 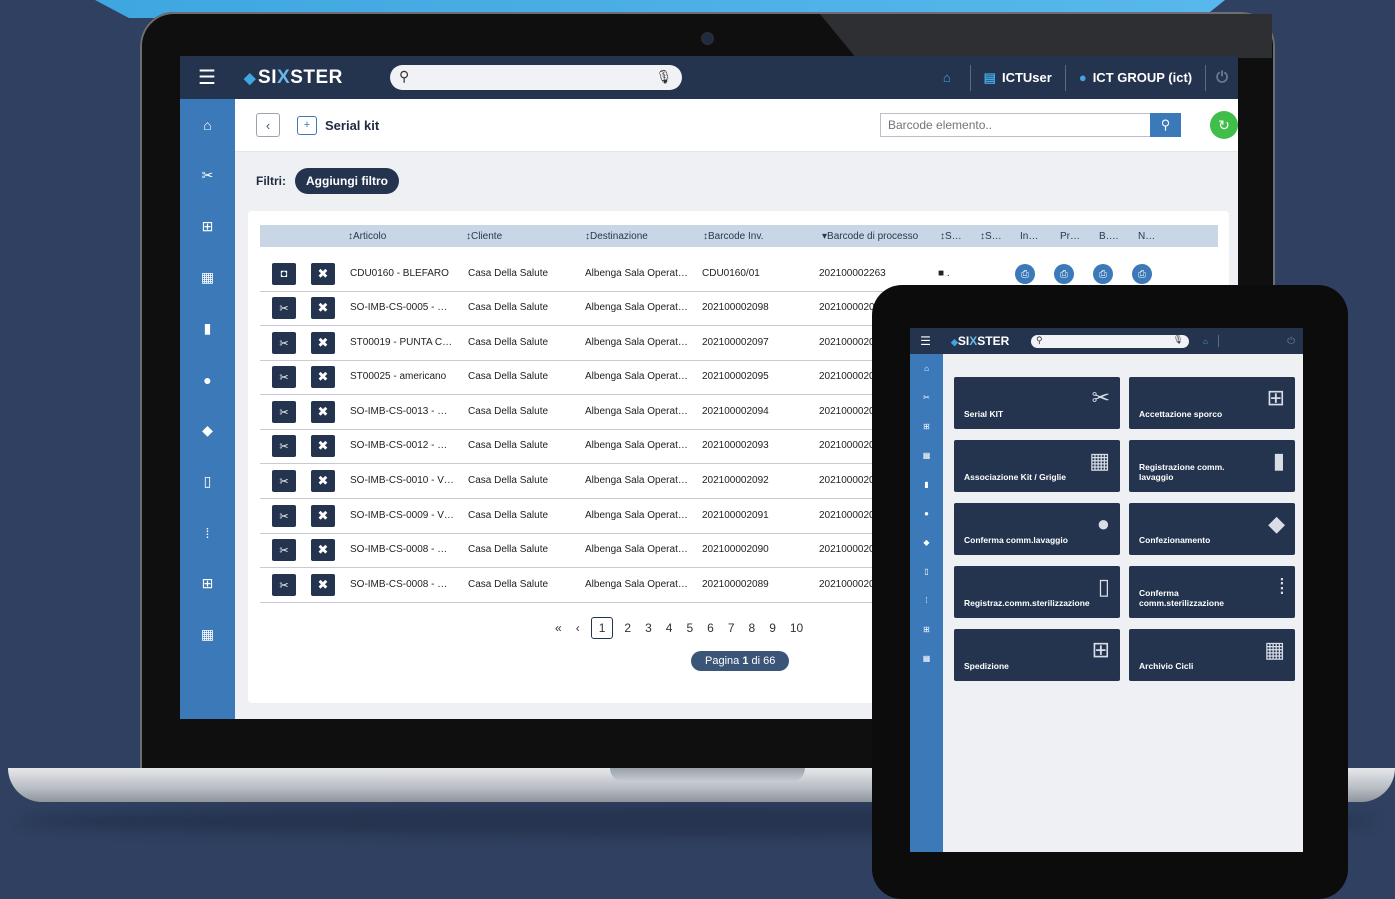 I want to click on tablet-app-logo: ◆SIXSTER, so click(x=991, y=341).